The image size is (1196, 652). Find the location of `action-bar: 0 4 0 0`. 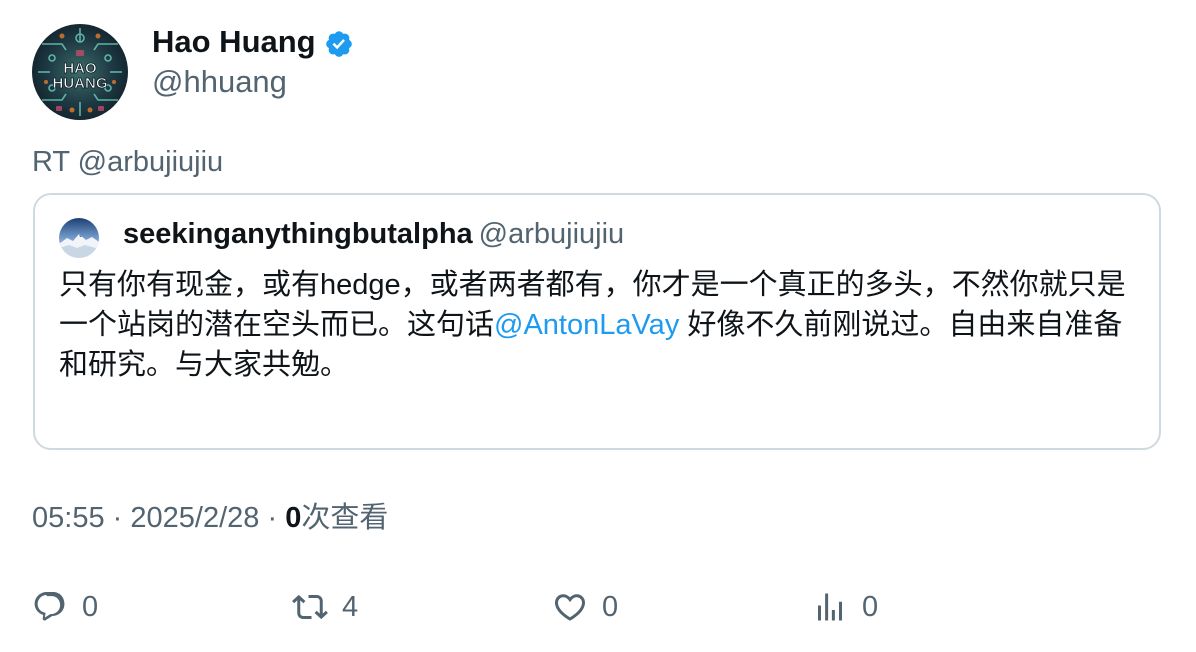

action-bar: 0 4 0 0 is located at coordinates (598, 607).